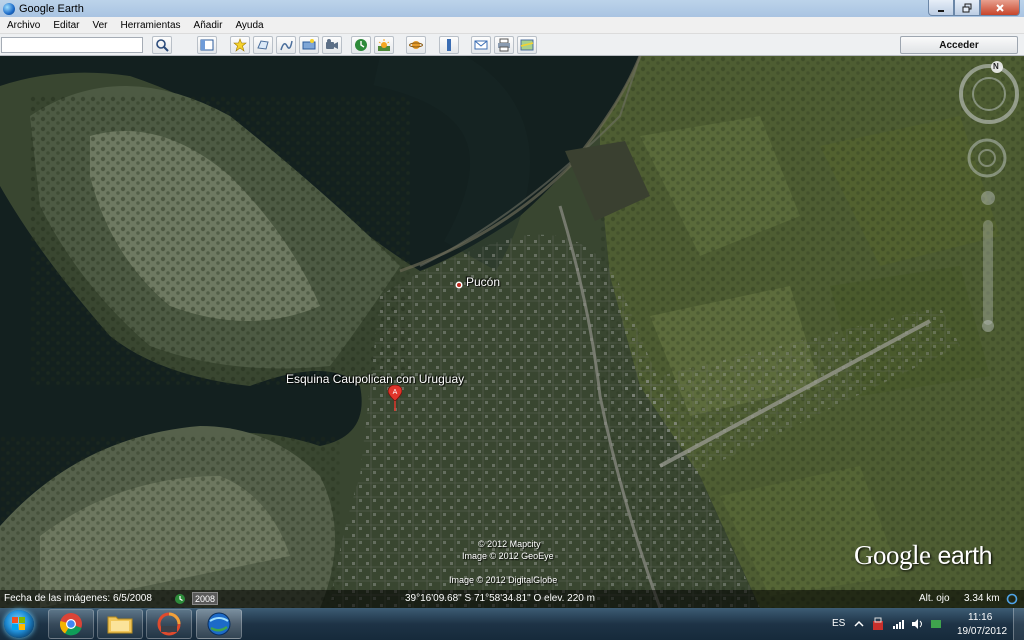  Describe the element at coordinates (205, 598) in the screenshot. I see `imagery-year-badge: 2008` at that location.